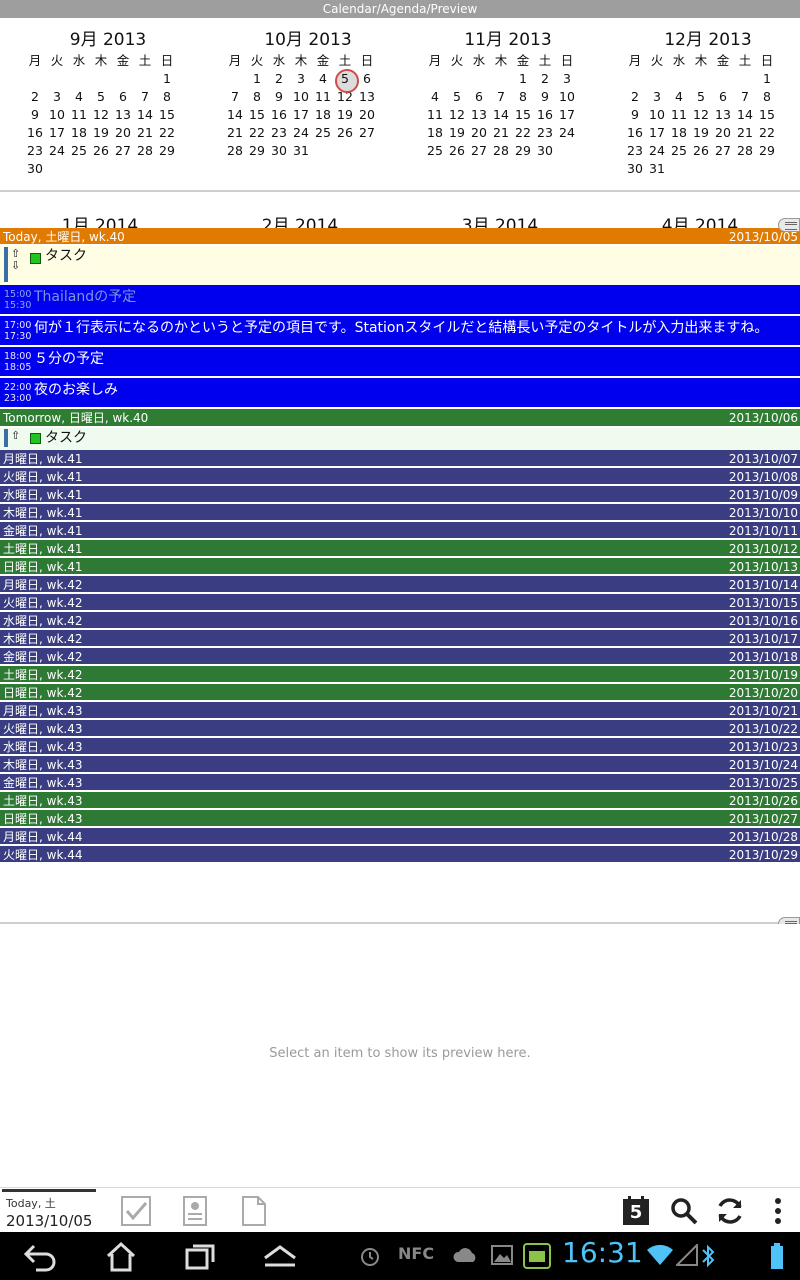 The width and height of the screenshot is (800, 1280). What do you see at coordinates (684, 1211) in the screenshot?
I see `search-icon` at bounding box center [684, 1211].